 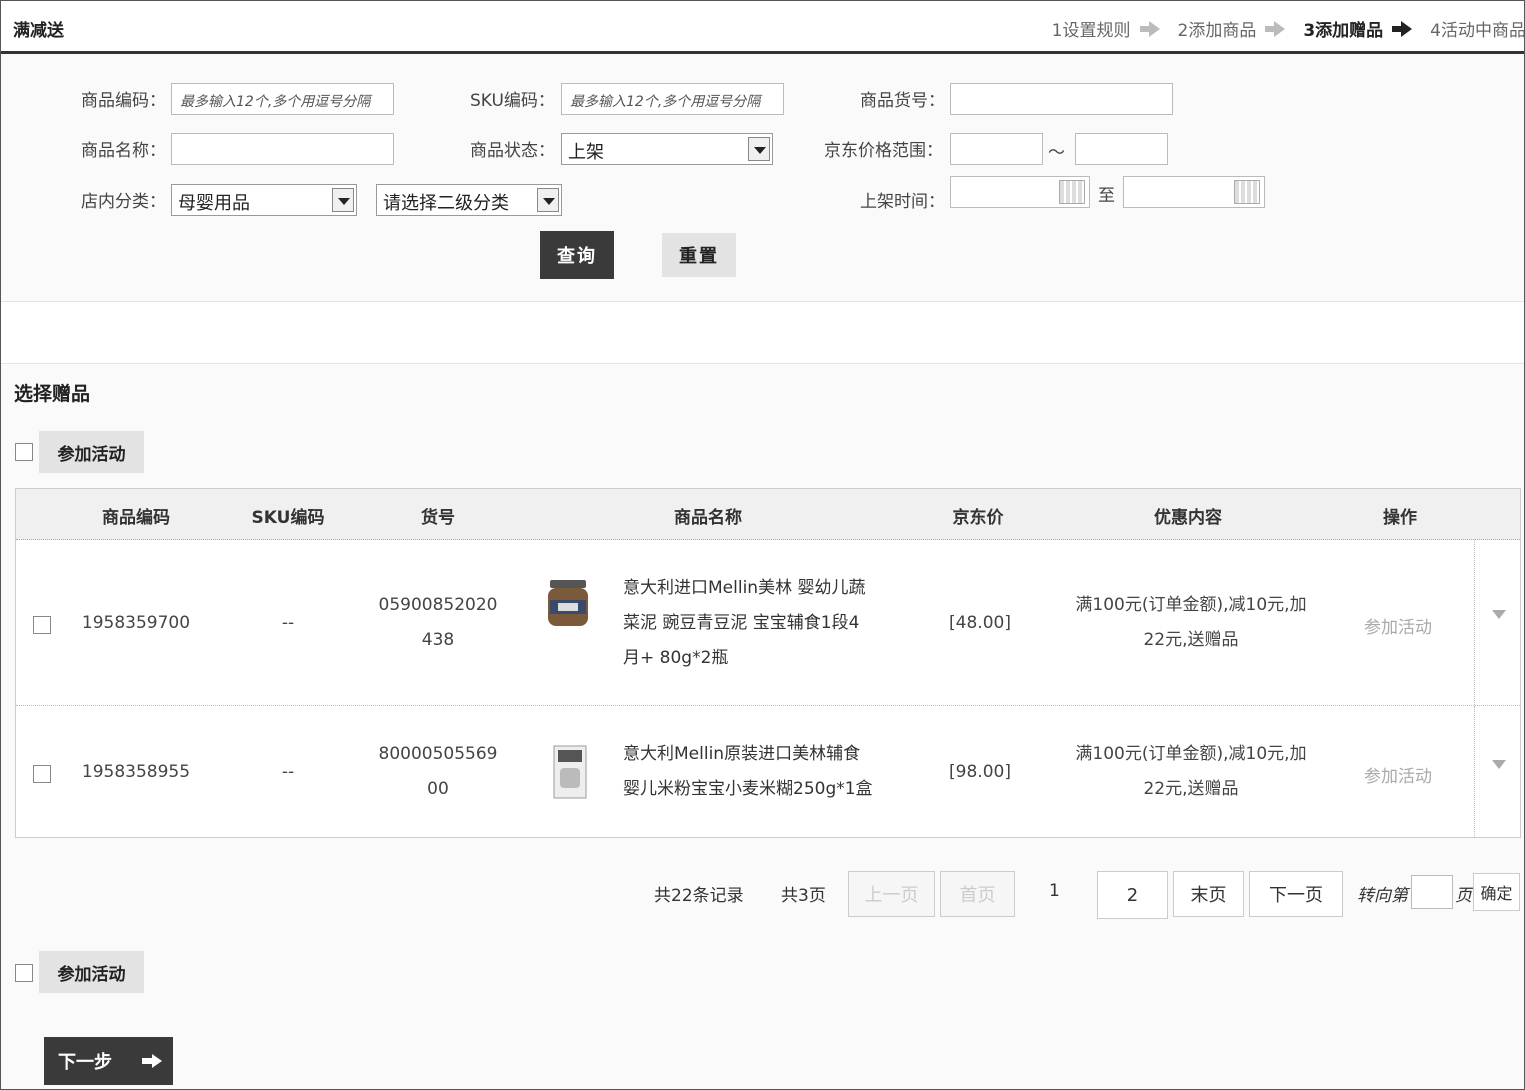 What do you see at coordinates (1432, 892) in the screenshot?
I see `goto-page-input` at bounding box center [1432, 892].